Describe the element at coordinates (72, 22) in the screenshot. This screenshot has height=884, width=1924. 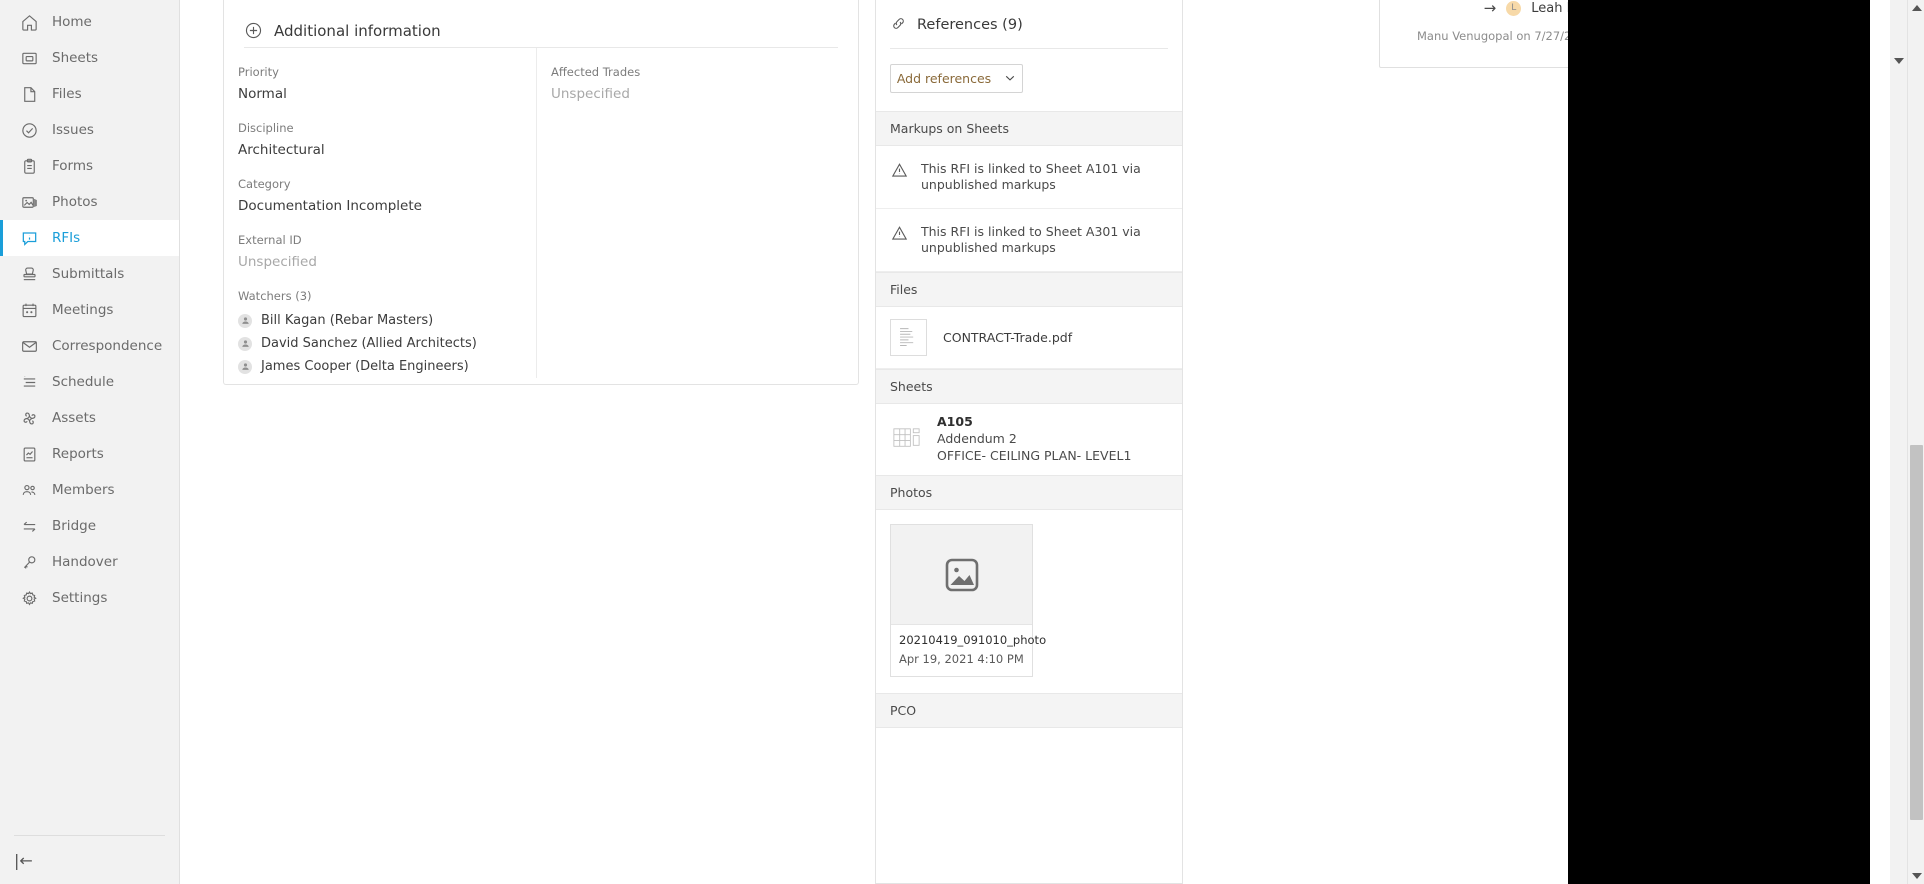
I see `sidebar-item-label: Home` at that location.